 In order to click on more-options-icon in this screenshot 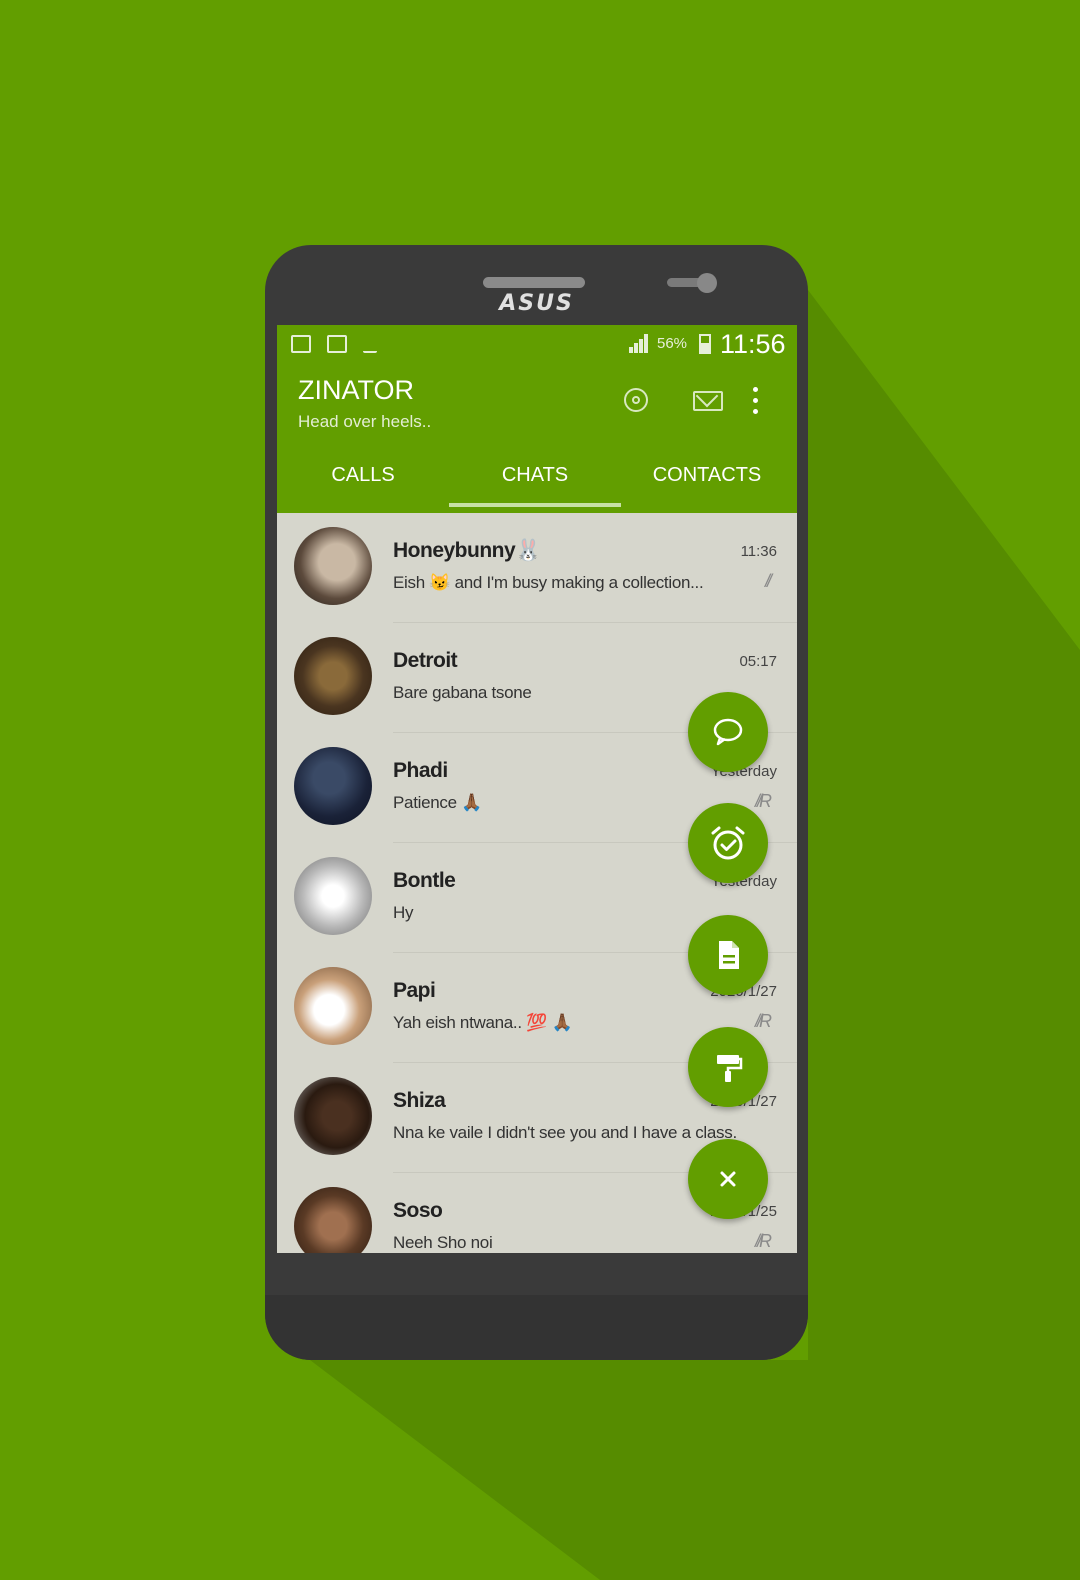, I will do `click(756, 401)`.